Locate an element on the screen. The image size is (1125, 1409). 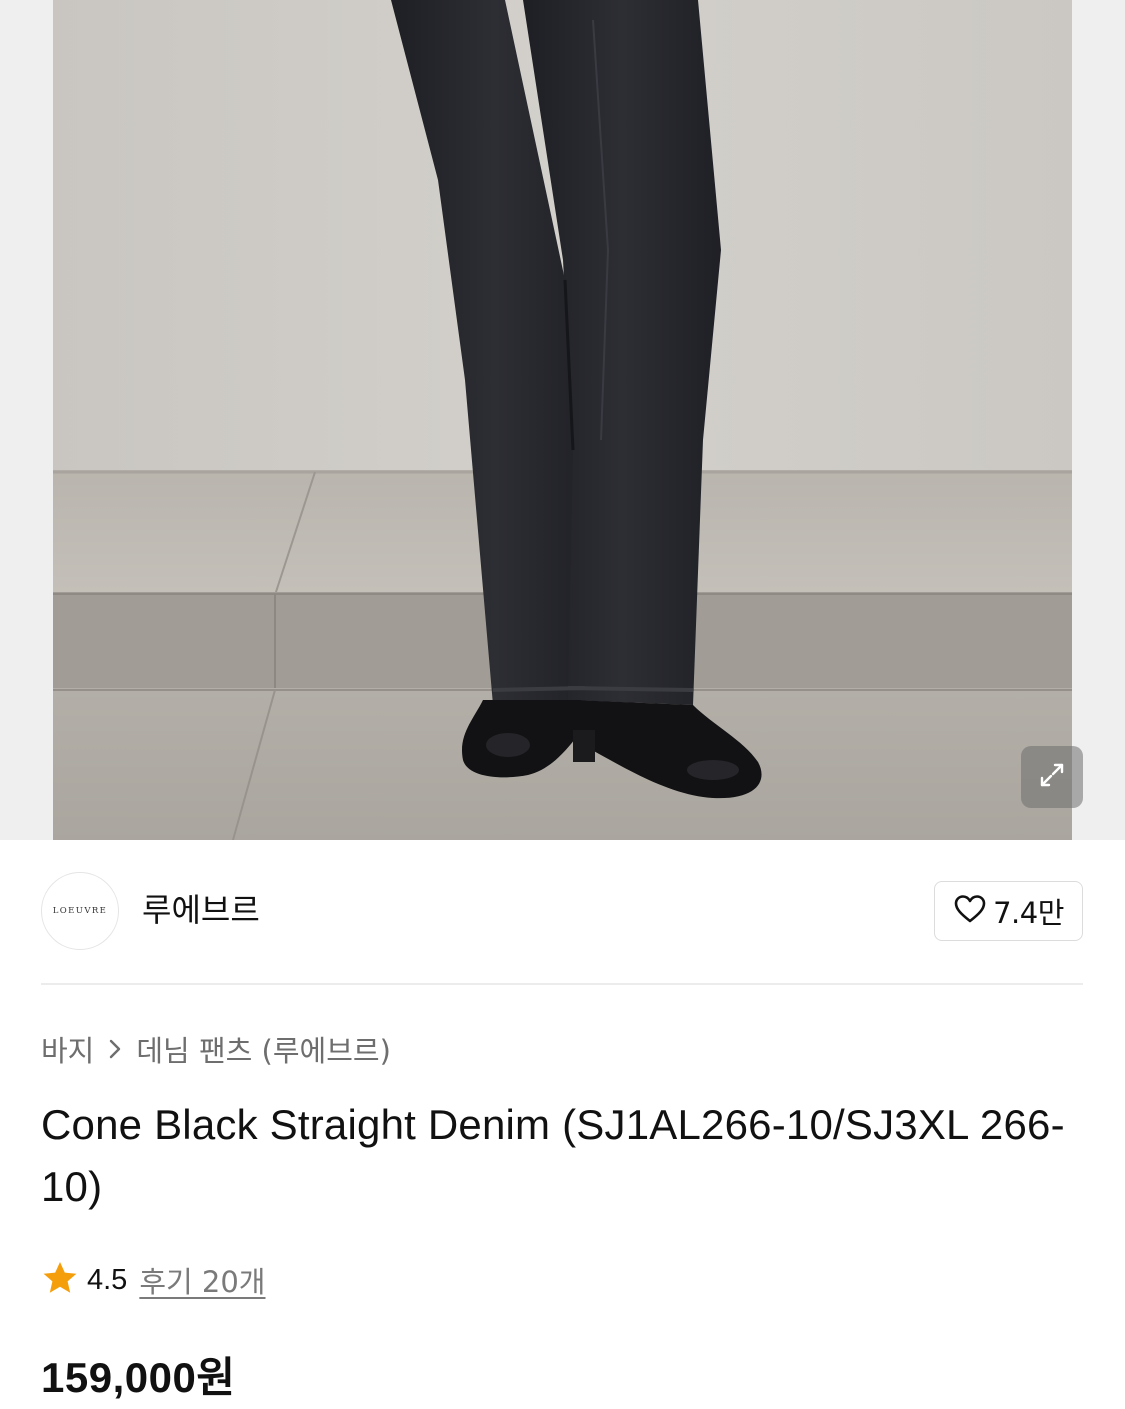
chevron-right-icon is located at coordinates (115, 1049).